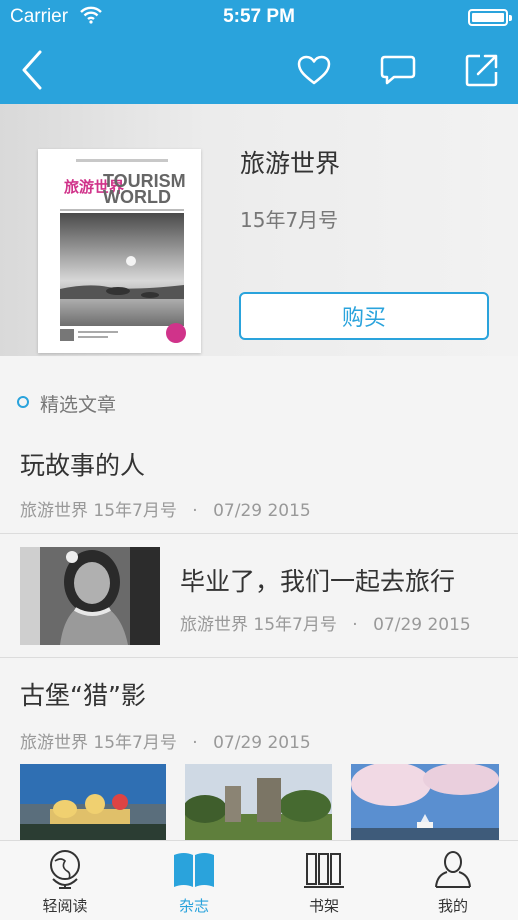 The width and height of the screenshot is (518, 920). I want to click on magazine-title: 旅游世界, so click(290, 163).